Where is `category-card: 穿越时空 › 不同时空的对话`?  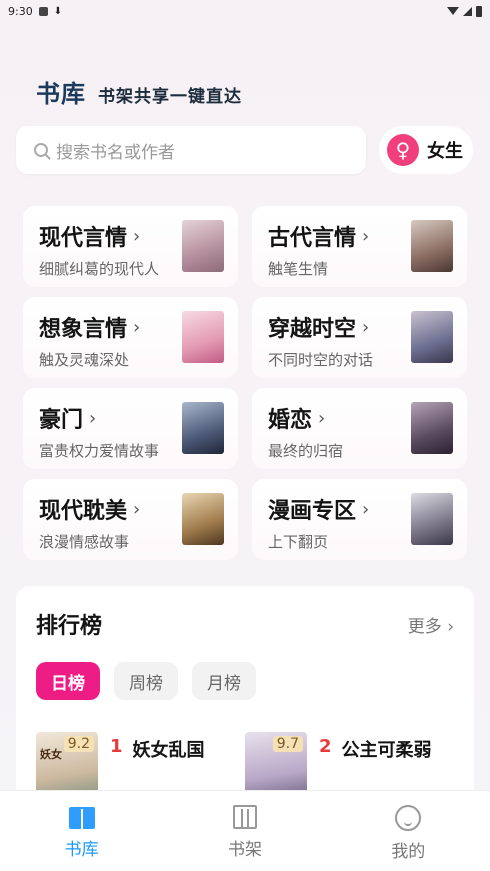 category-card: 穿越时空 › 不同时空的对话 is located at coordinates (359, 337).